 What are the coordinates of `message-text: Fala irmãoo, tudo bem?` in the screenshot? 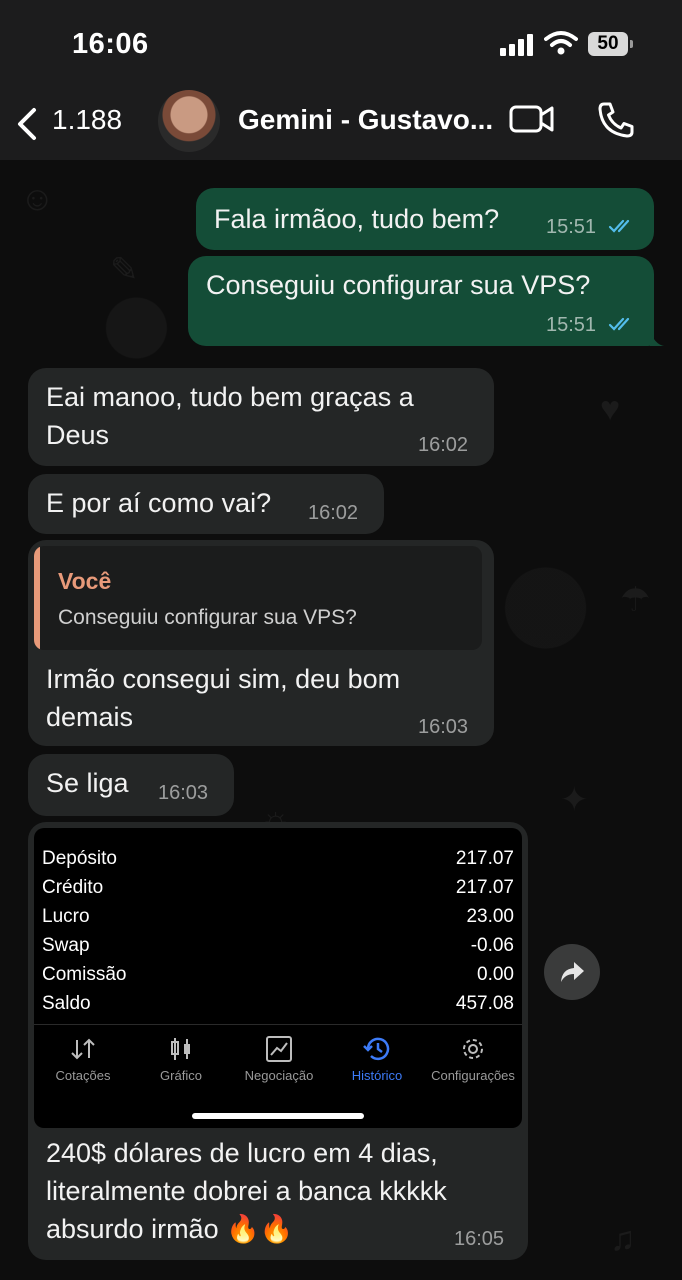 It's located at (357, 219).